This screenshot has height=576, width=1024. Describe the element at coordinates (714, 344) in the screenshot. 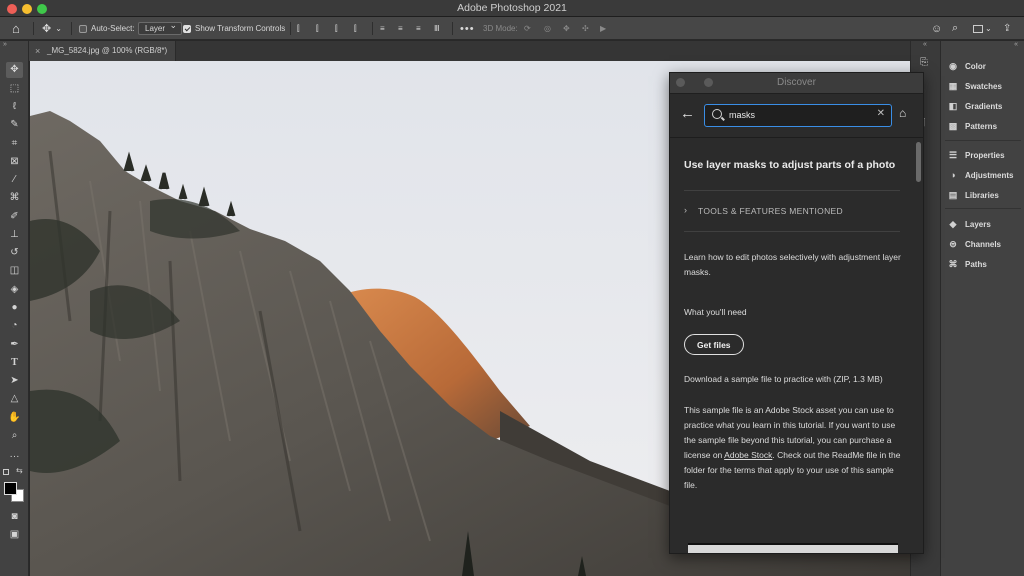

I see `get-files-button: Get files` at that location.